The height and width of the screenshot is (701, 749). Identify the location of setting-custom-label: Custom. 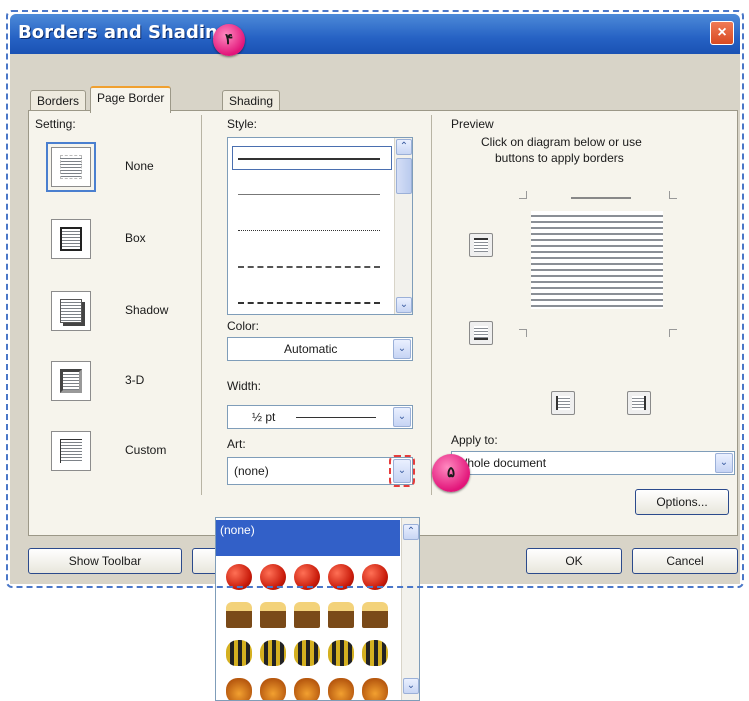
(145, 450).